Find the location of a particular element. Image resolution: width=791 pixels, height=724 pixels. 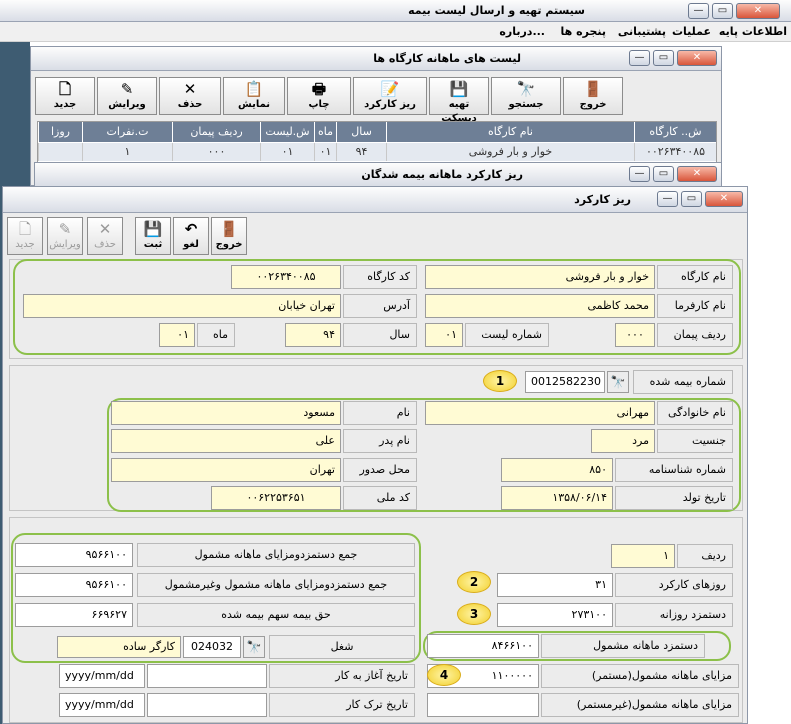

menu-item-base: اطلاعات پایه is located at coordinates (753, 31).